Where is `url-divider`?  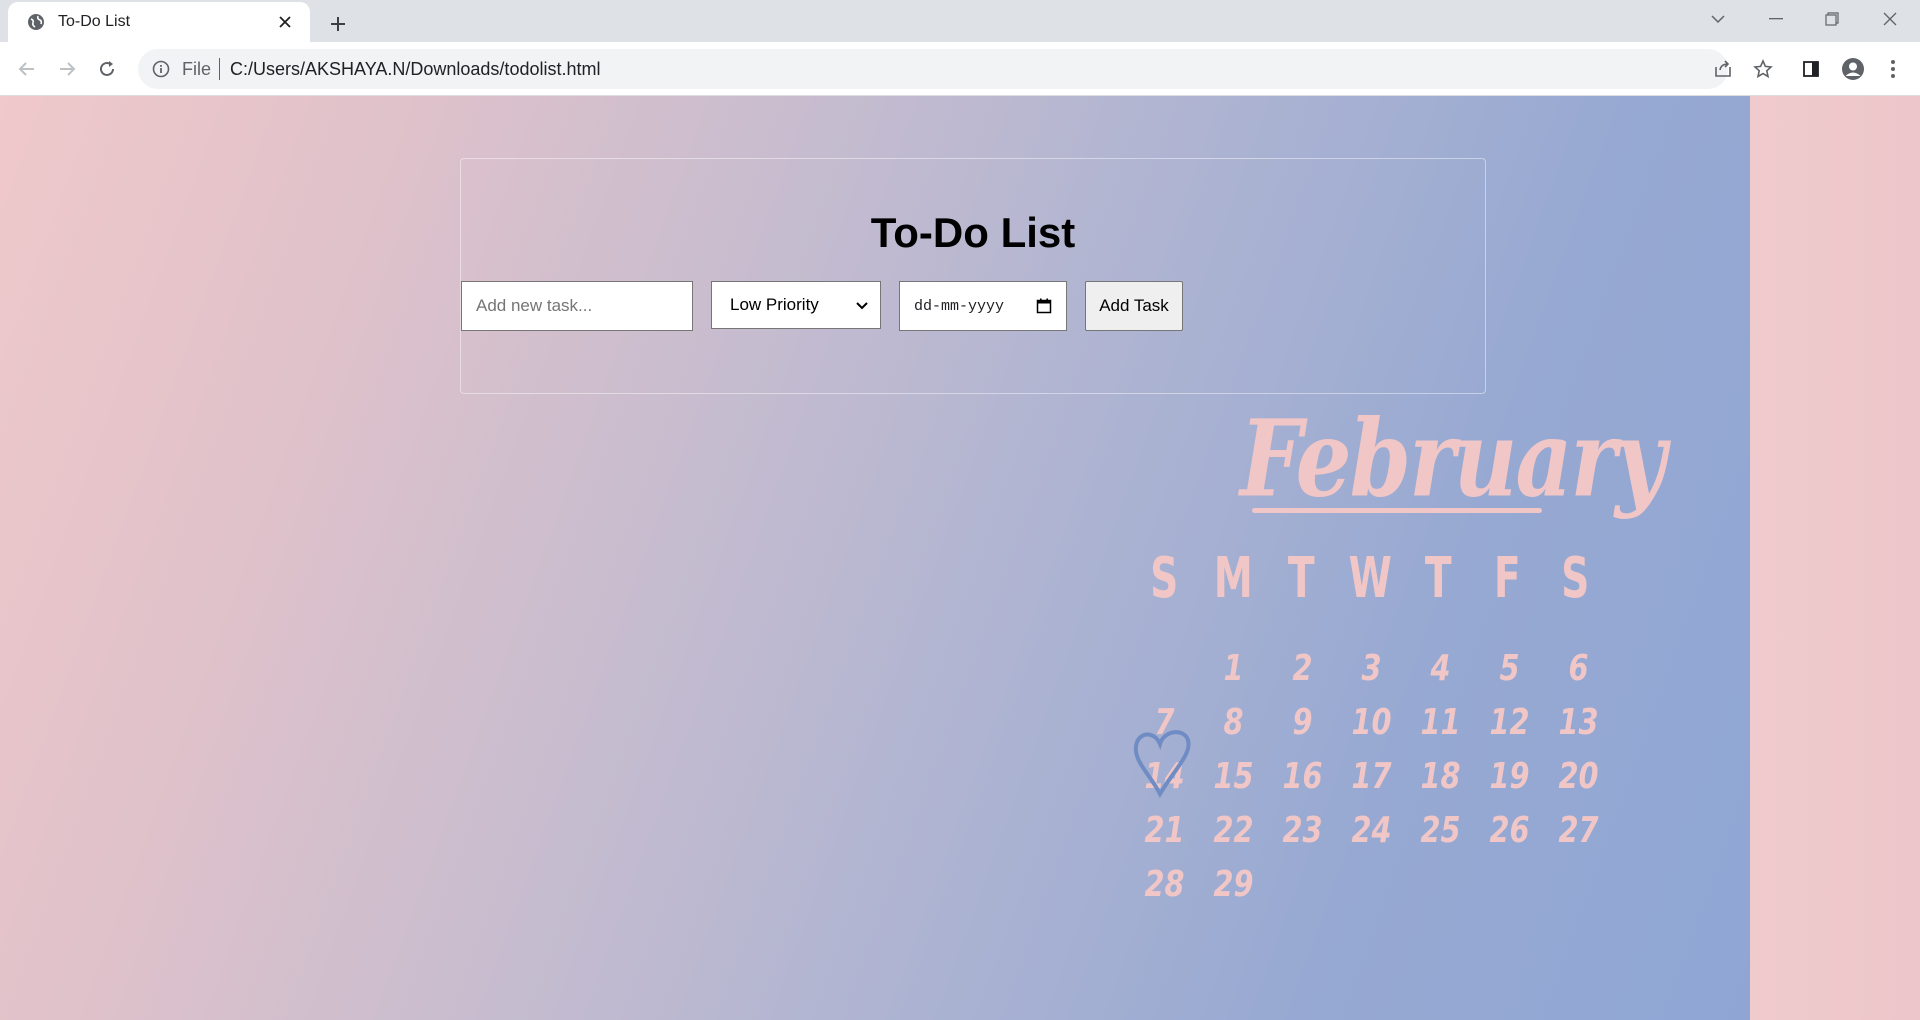 url-divider is located at coordinates (220, 69).